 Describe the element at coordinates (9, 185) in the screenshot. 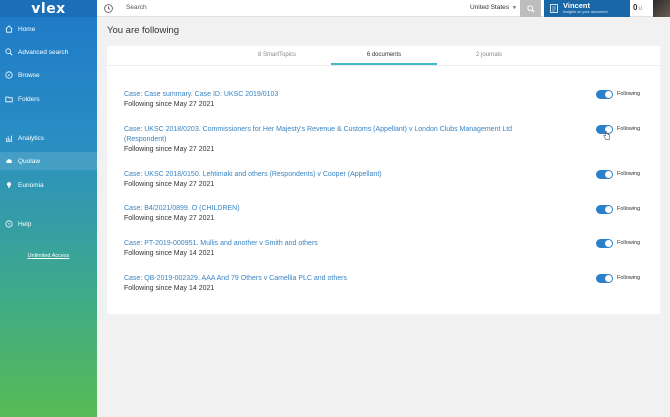

I see `bulb-icon` at that location.